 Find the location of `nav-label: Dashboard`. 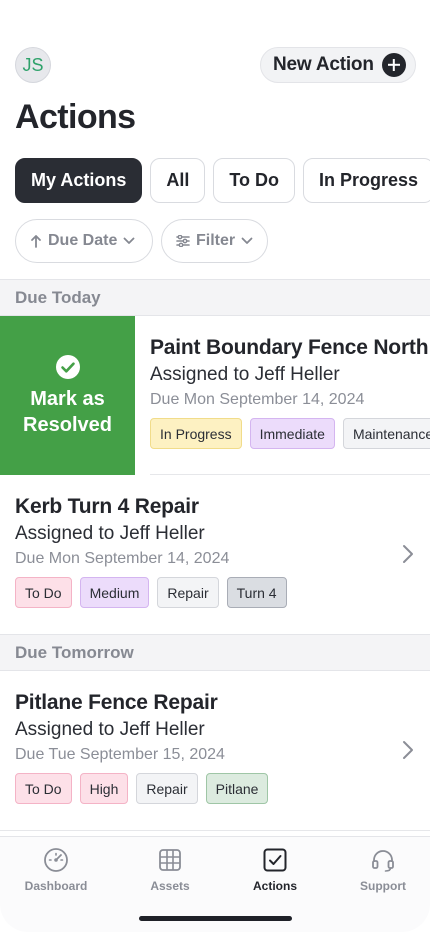

nav-label: Dashboard is located at coordinates (56, 886).